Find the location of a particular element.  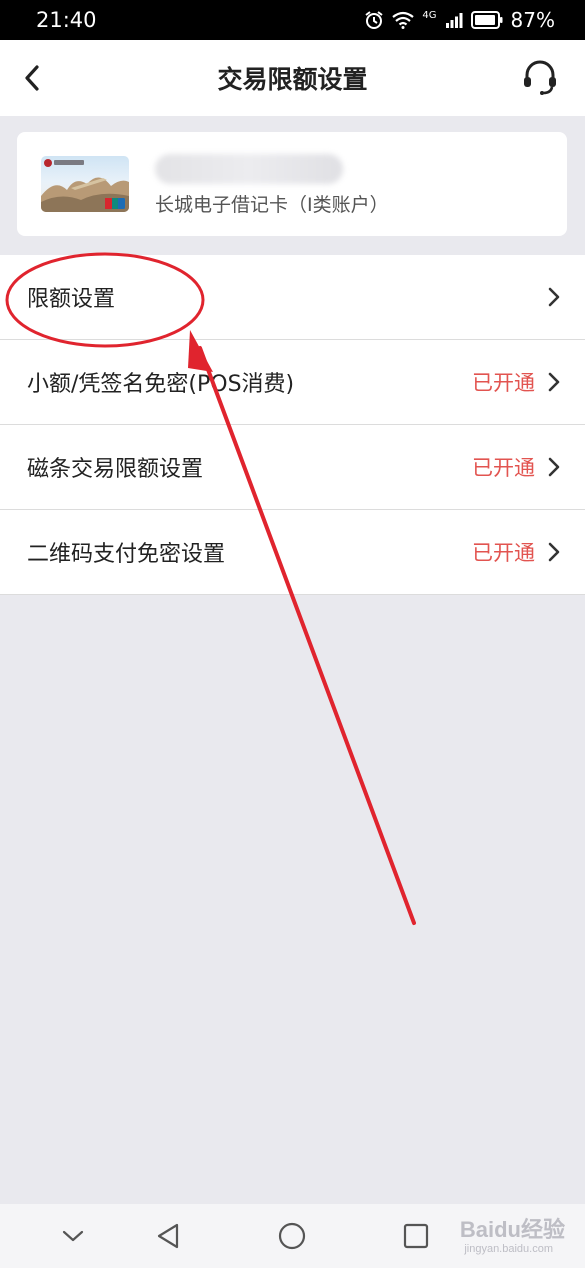

menu-item-small-amount-pos: 小额/凭签名免密(POS消费) 已开通 is located at coordinates (292, 382).